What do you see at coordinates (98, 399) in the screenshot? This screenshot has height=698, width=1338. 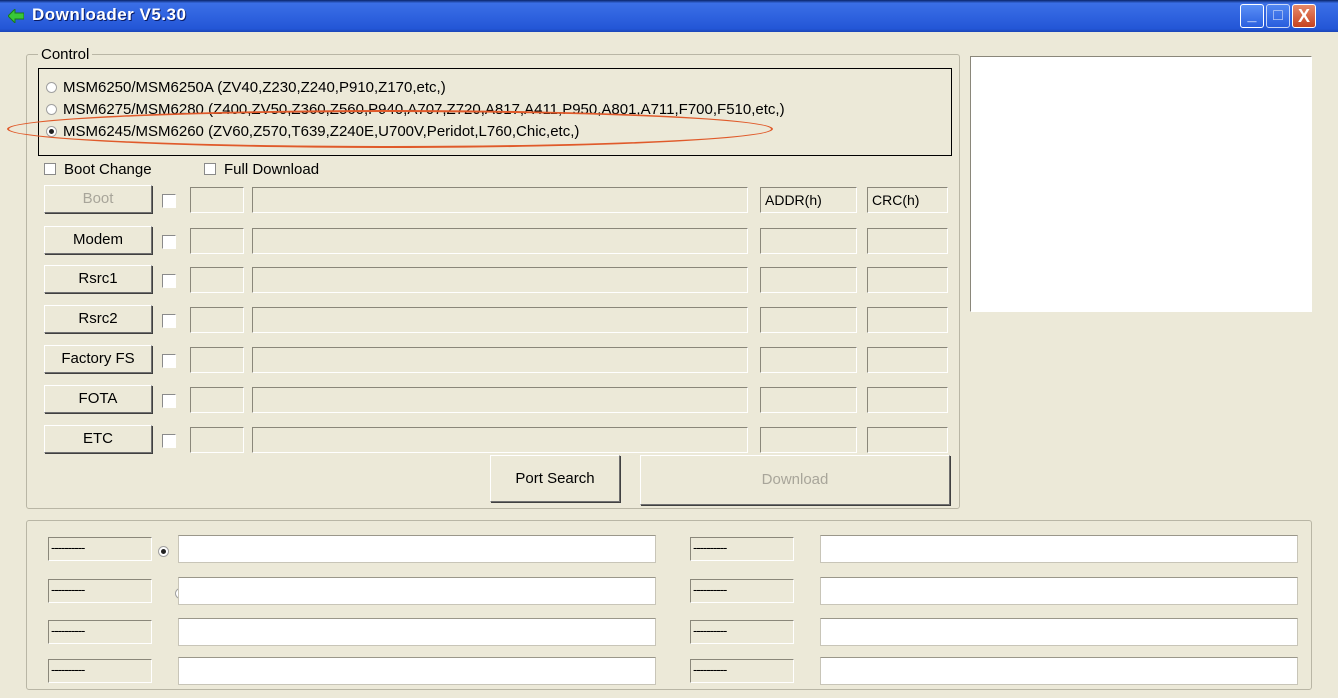 I see `file-type-button: FOTA` at bounding box center [98, 399].